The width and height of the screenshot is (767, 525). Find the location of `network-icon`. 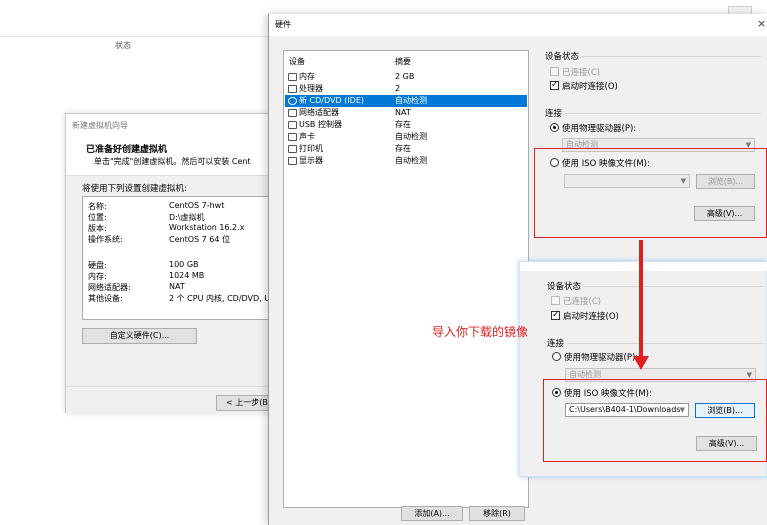

network-icon is located at coordinates (292, 113).